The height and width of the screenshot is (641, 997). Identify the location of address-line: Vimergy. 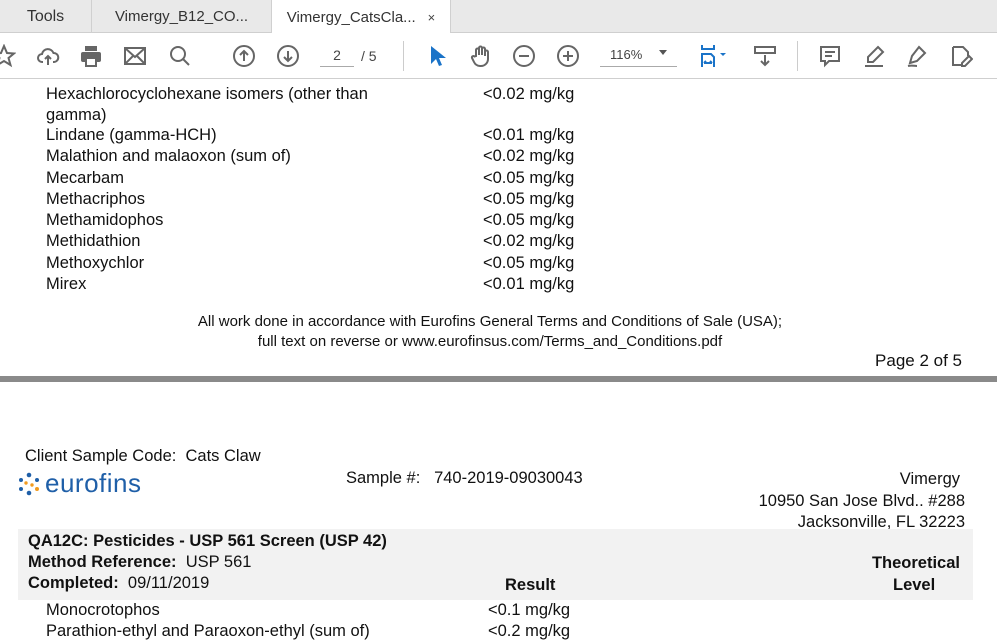
(929, 479).